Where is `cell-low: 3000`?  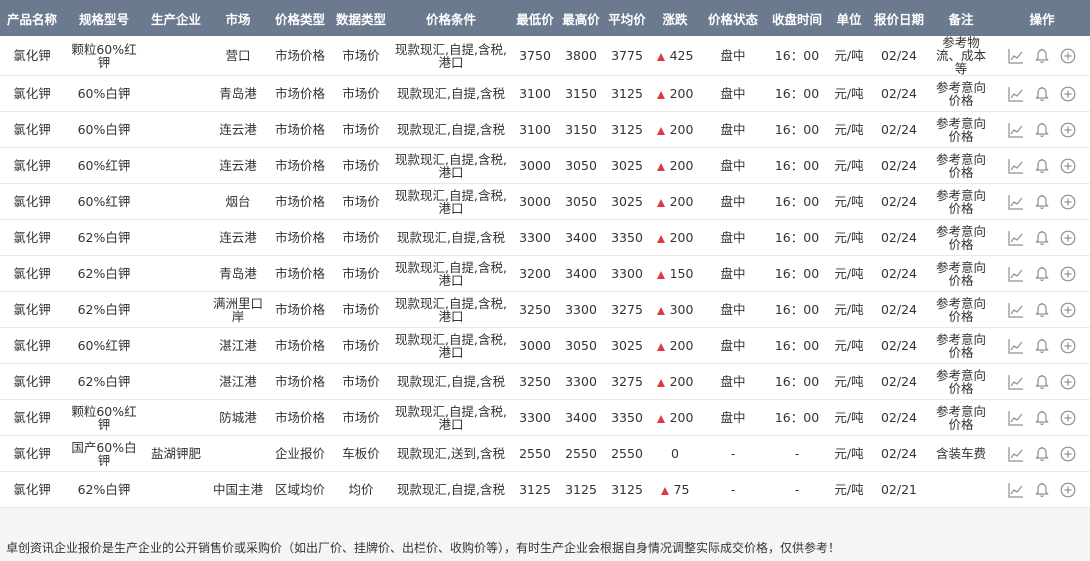 cell-low: 3000 is located at coordinates (535, 201).